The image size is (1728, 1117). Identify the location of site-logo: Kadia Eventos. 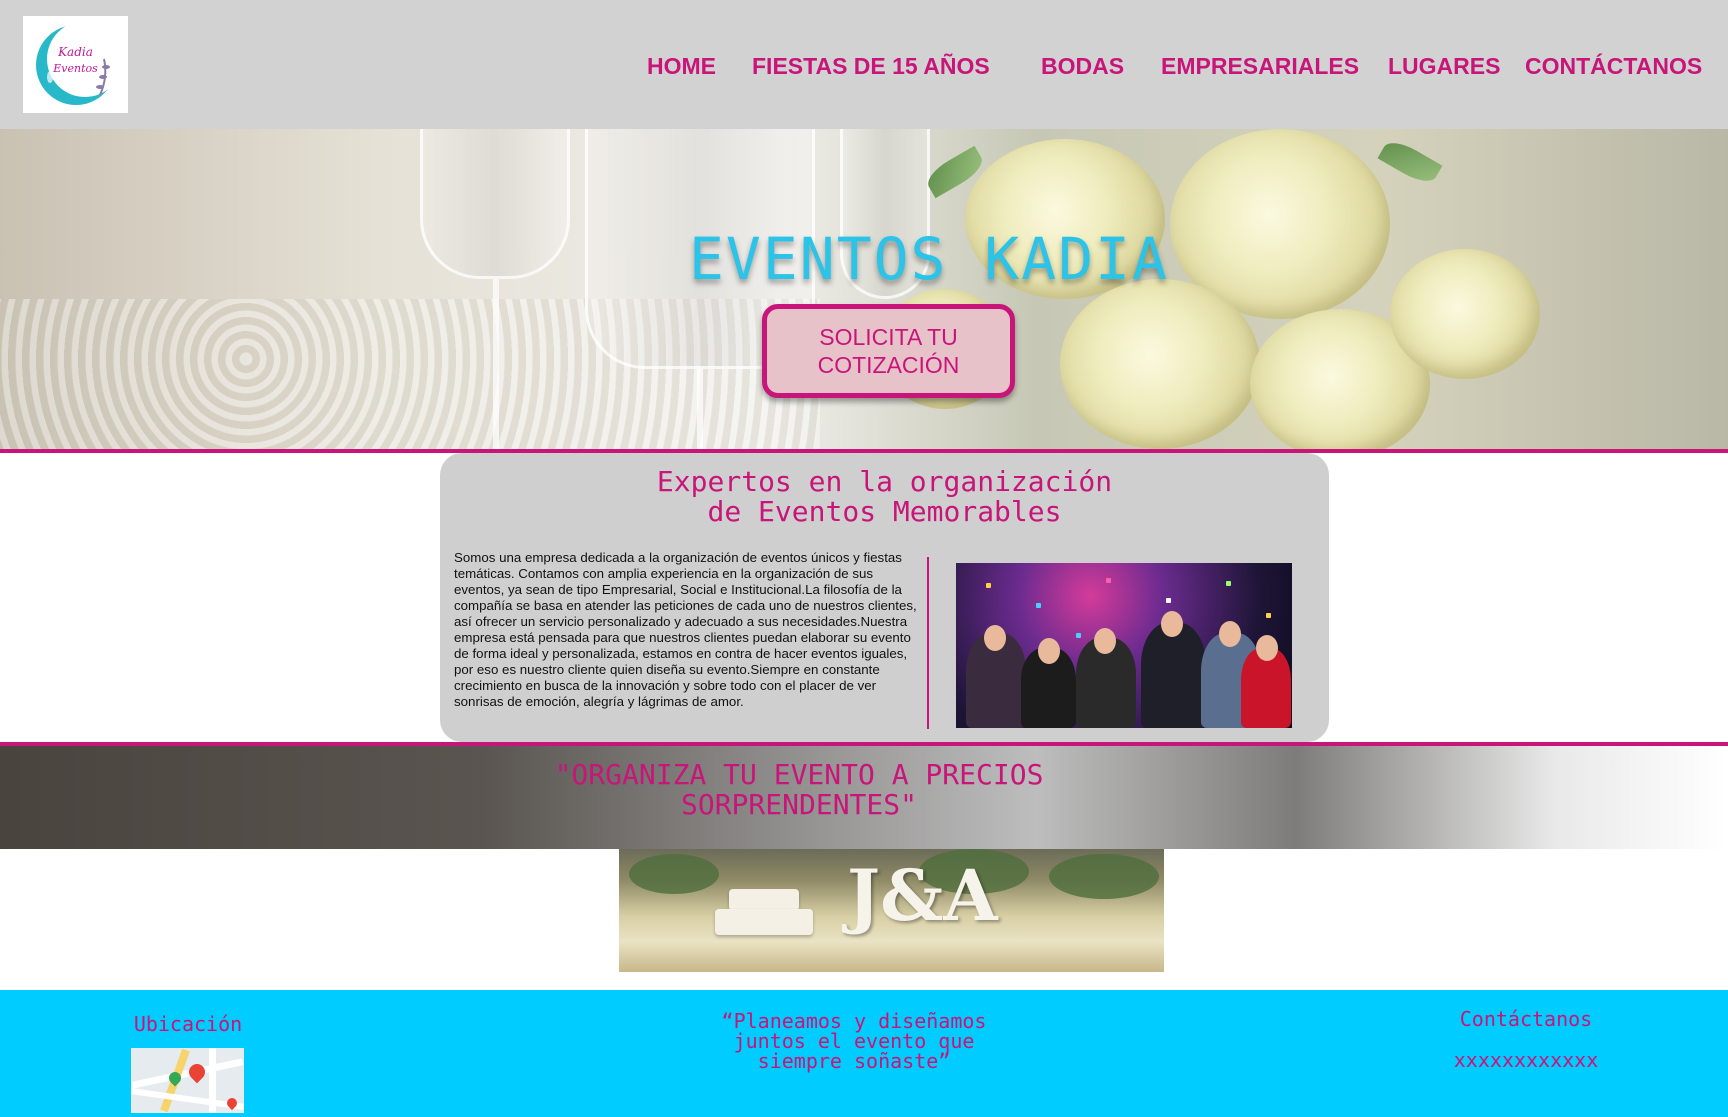
(75, 64).